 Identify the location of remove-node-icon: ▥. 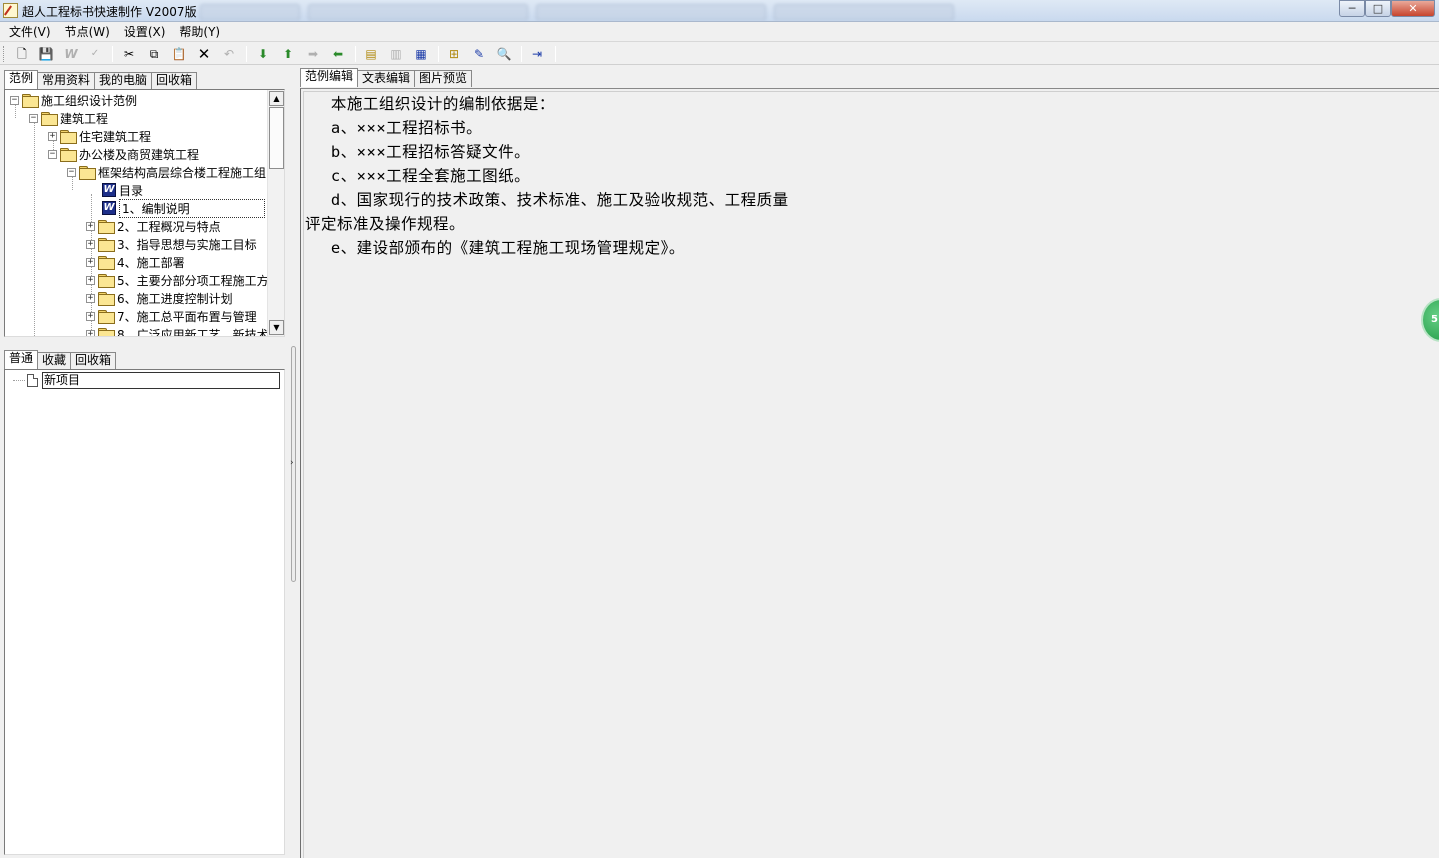
(396, 54).